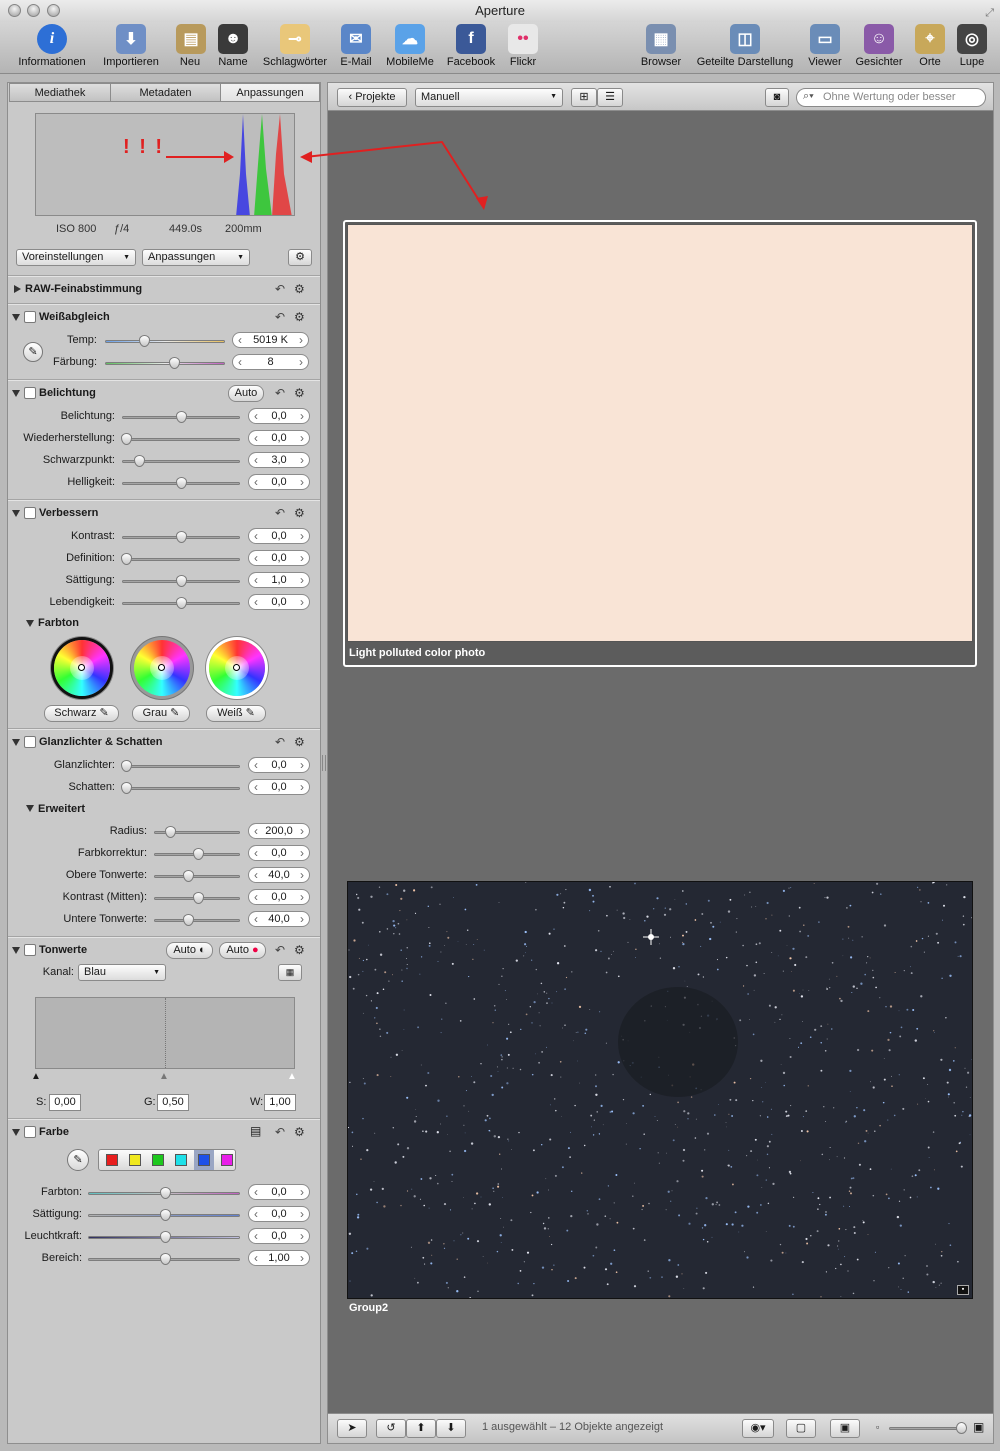 This screenshot has height=1451, width=1000. What do you see at coordinates (891, 97) in the screenshot?
I see `search-field: ⌕▾ Ohne Wertung oder besser` at bounding box center [891, 97].